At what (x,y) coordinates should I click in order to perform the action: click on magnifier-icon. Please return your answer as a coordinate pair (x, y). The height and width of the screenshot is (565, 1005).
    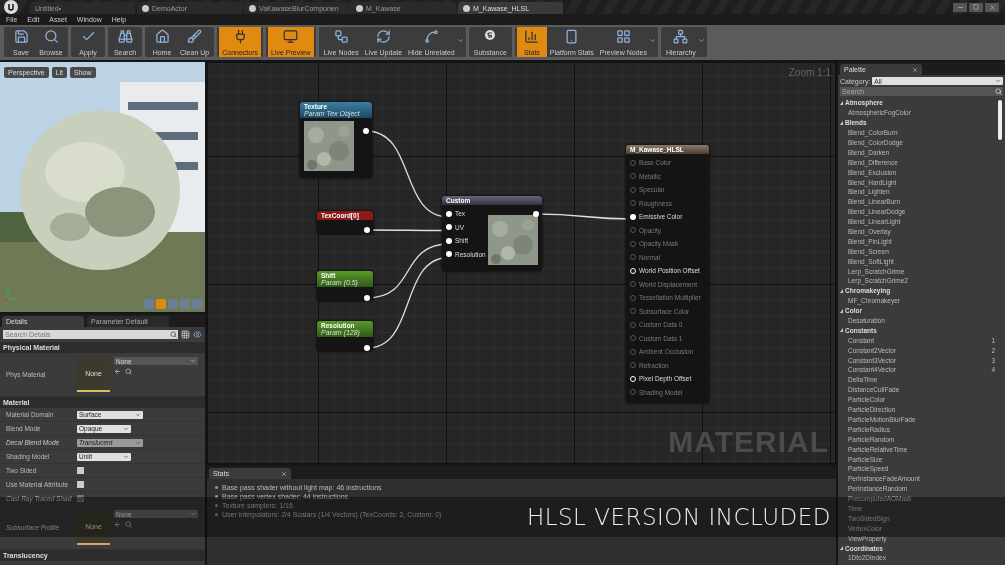
    Looking at the image, I should click on (51, 36).